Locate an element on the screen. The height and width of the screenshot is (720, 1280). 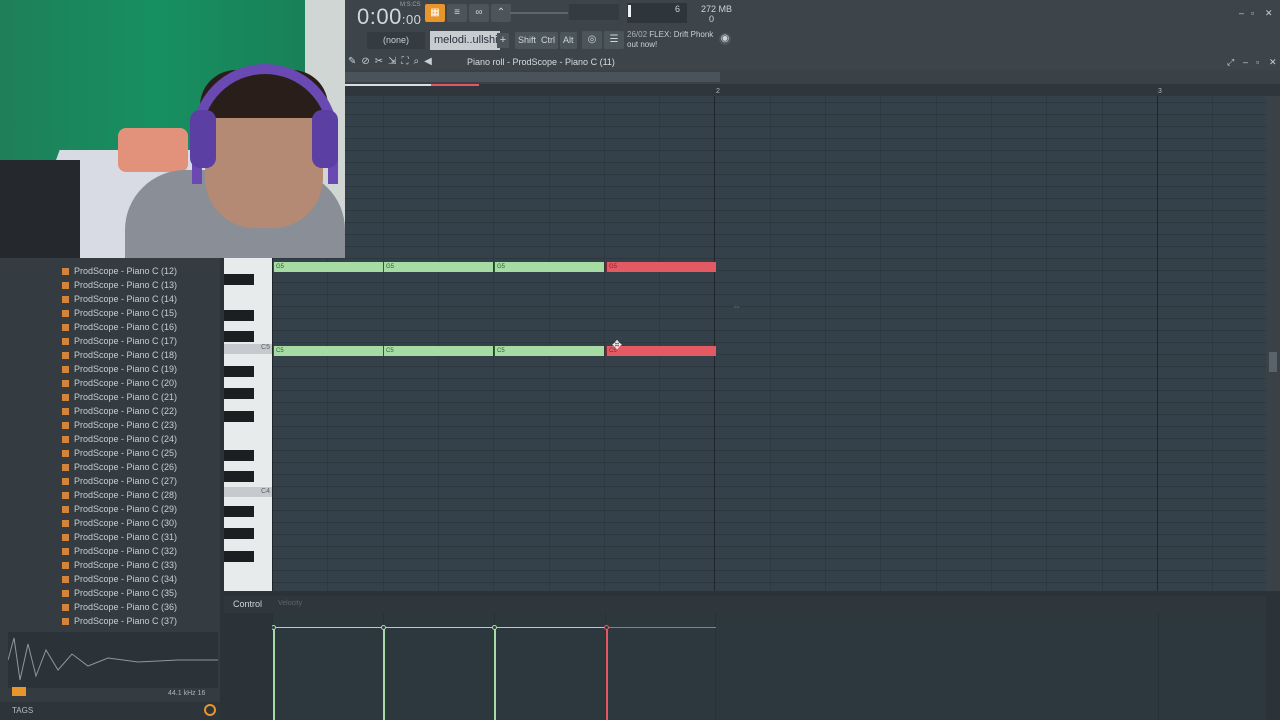
browser-item: ProdScope - Piano C (36) is located at coordinates (119, 607).